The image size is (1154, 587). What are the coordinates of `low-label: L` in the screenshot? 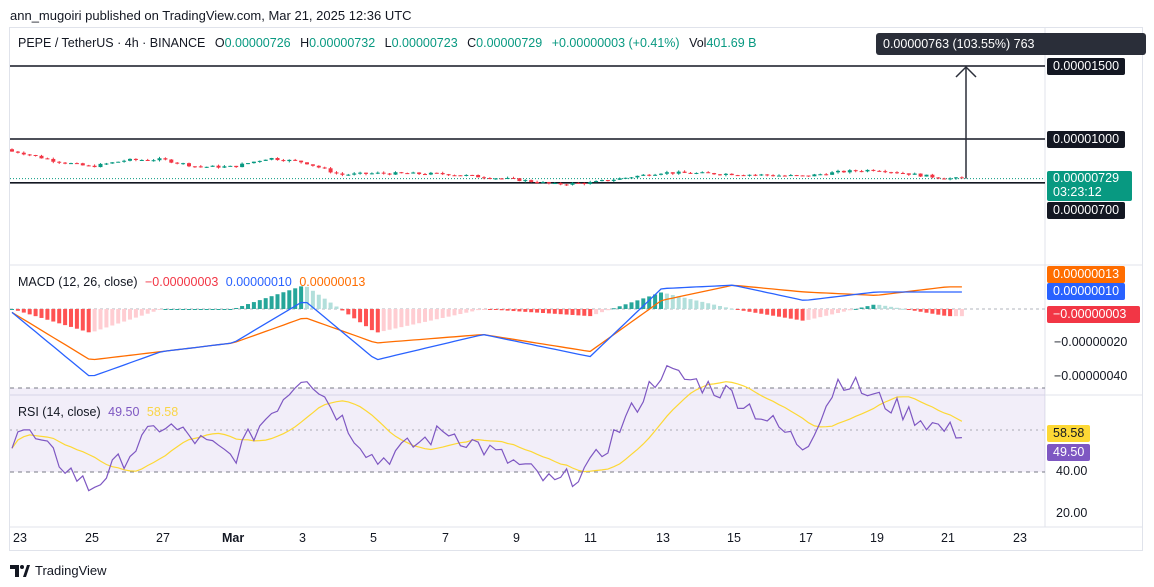 It's located at (388, 43).